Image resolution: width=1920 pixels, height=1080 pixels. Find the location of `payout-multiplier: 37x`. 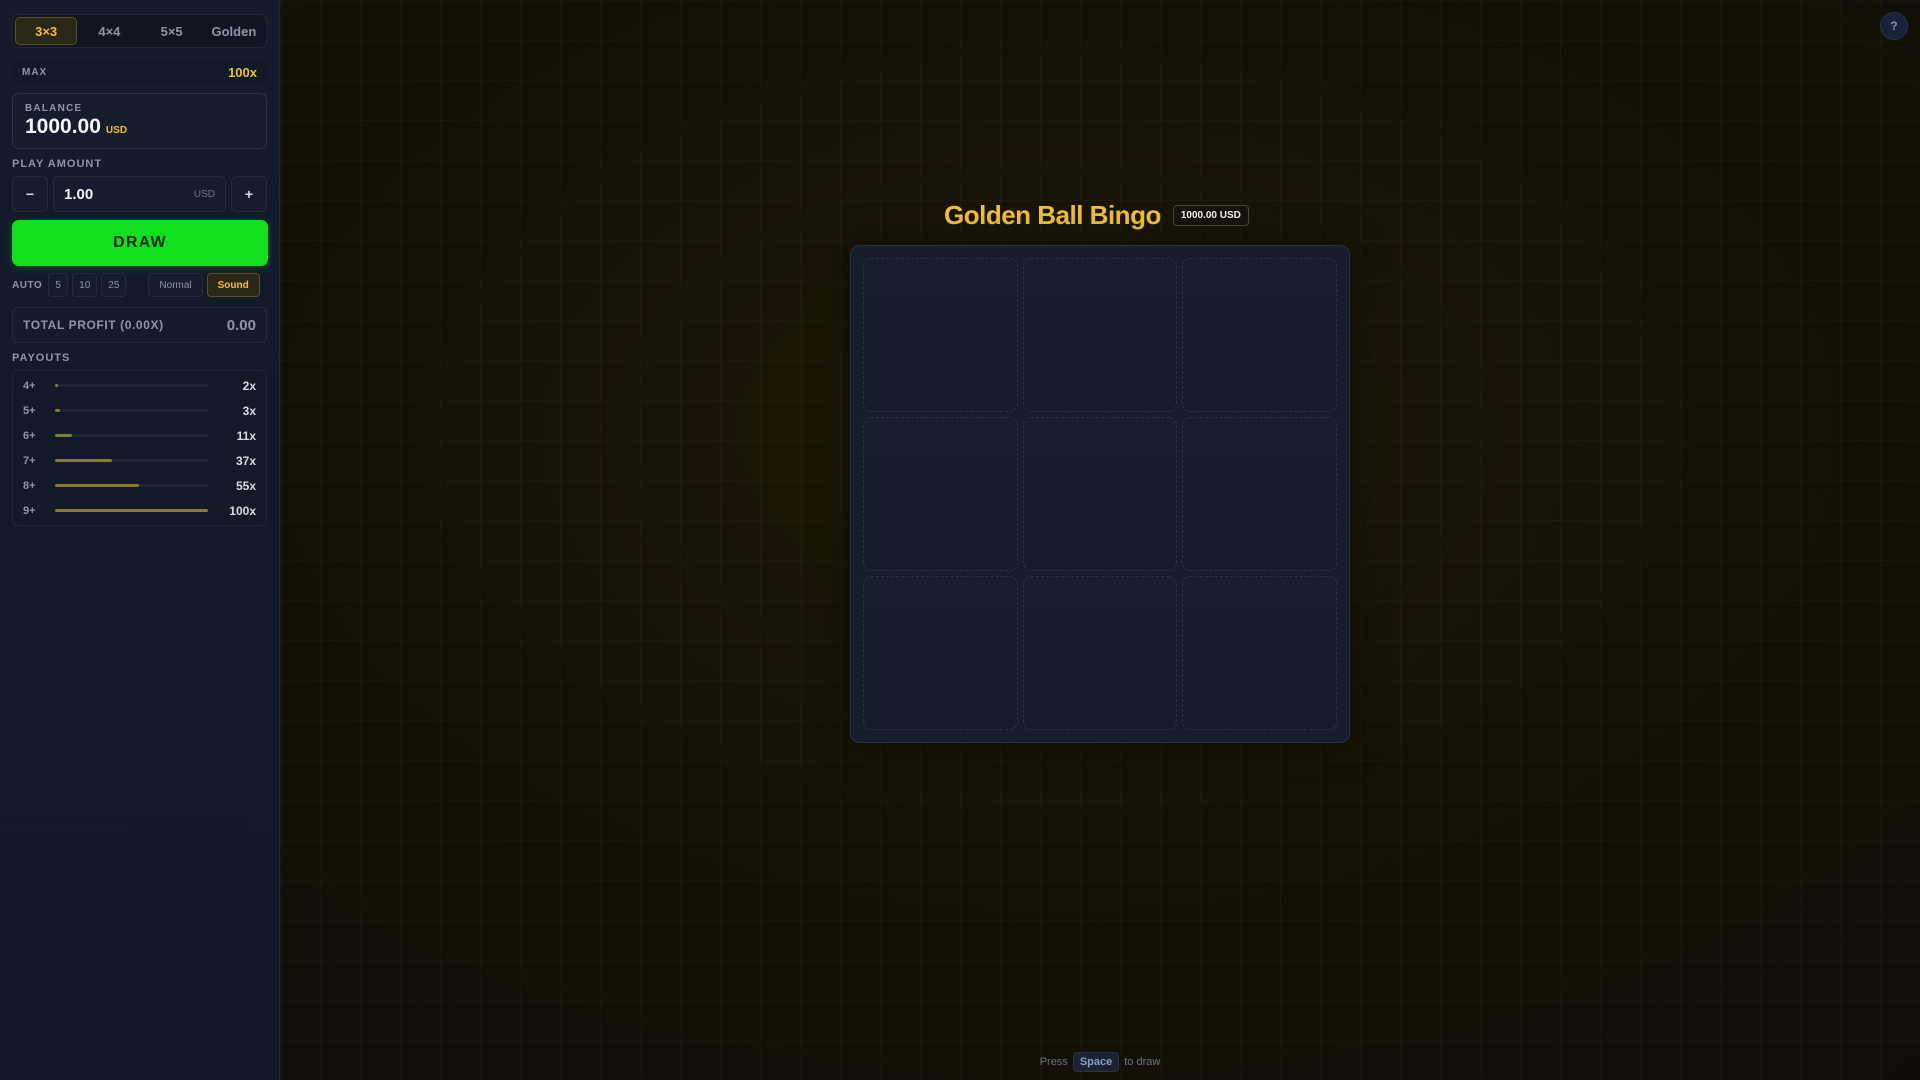

payout-multiplier: 37x is located at coordinates (245, 460).